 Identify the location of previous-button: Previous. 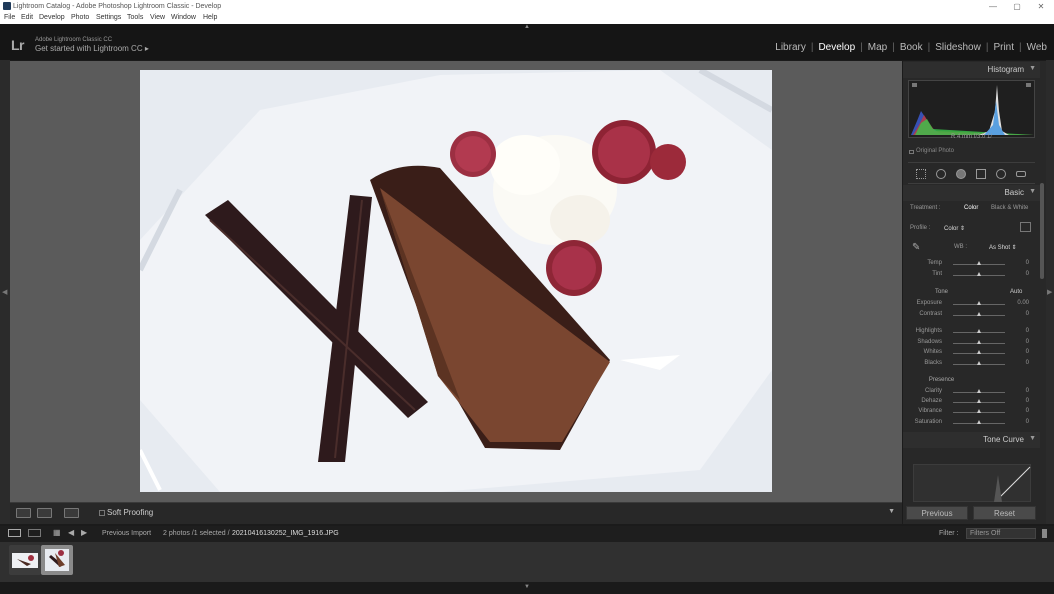
(937, 513).